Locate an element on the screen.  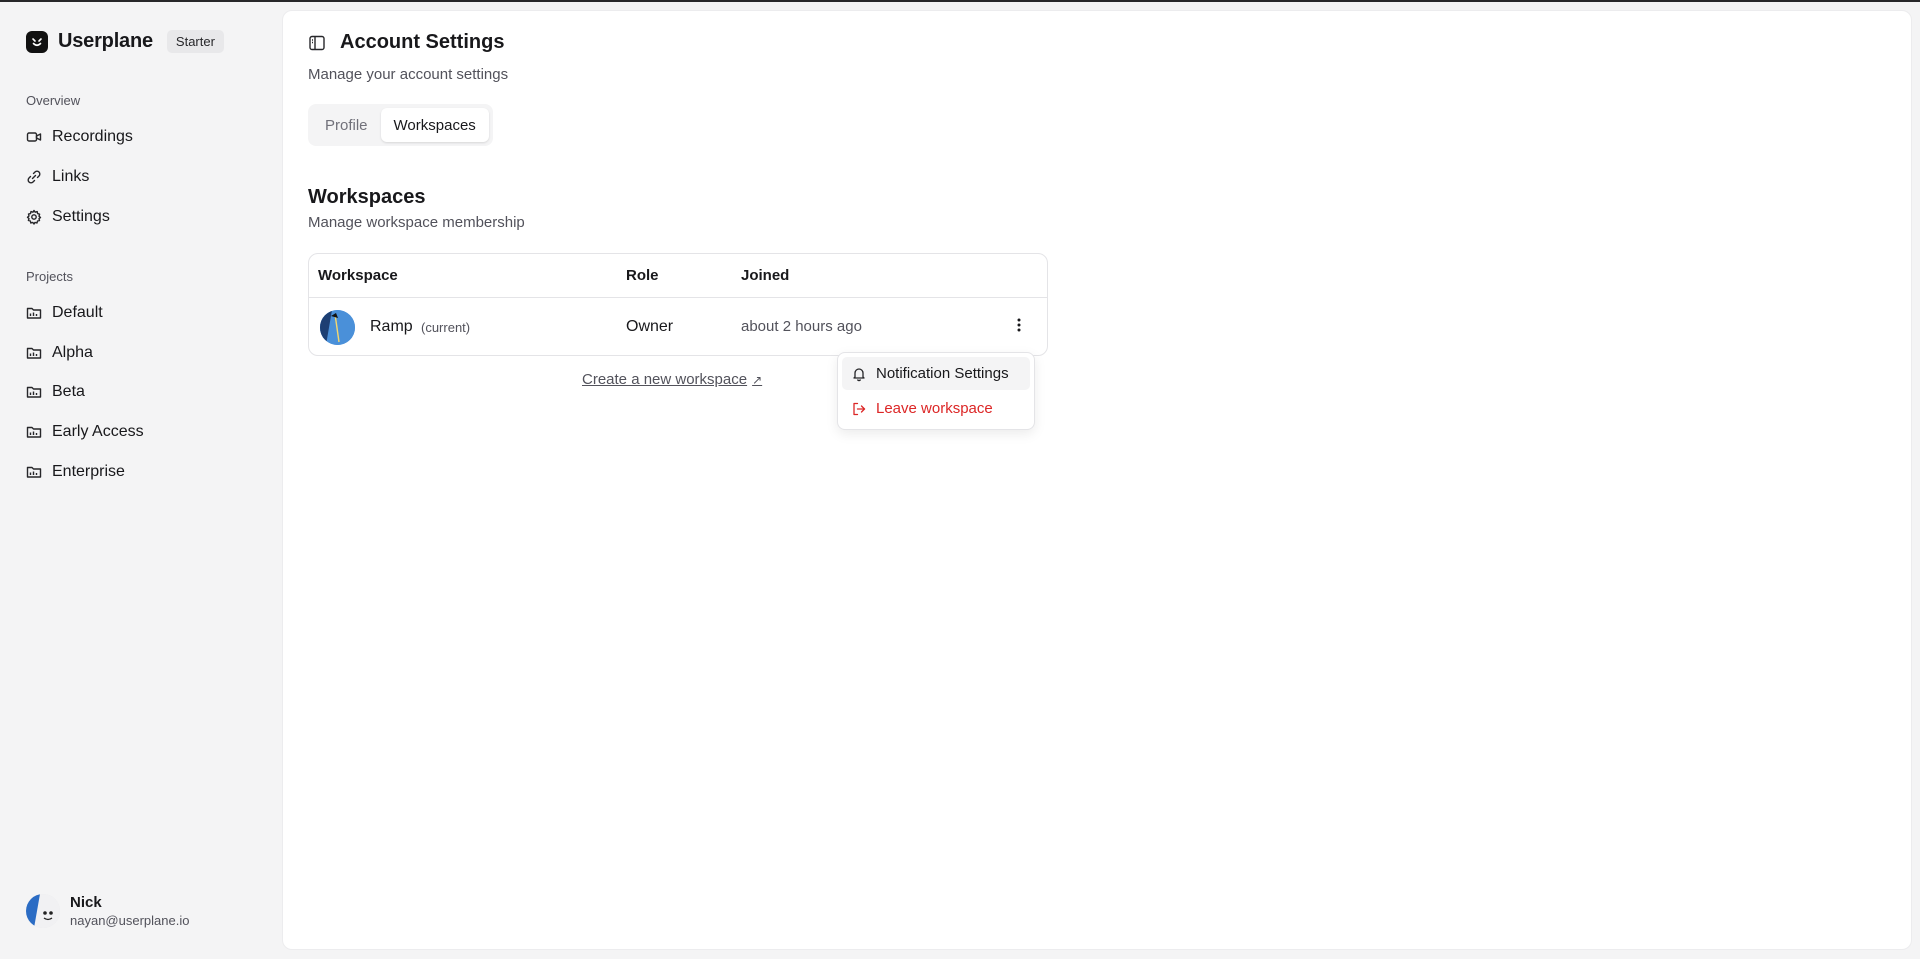
projects-section-label: Projects is located at coordinates (49, 276).